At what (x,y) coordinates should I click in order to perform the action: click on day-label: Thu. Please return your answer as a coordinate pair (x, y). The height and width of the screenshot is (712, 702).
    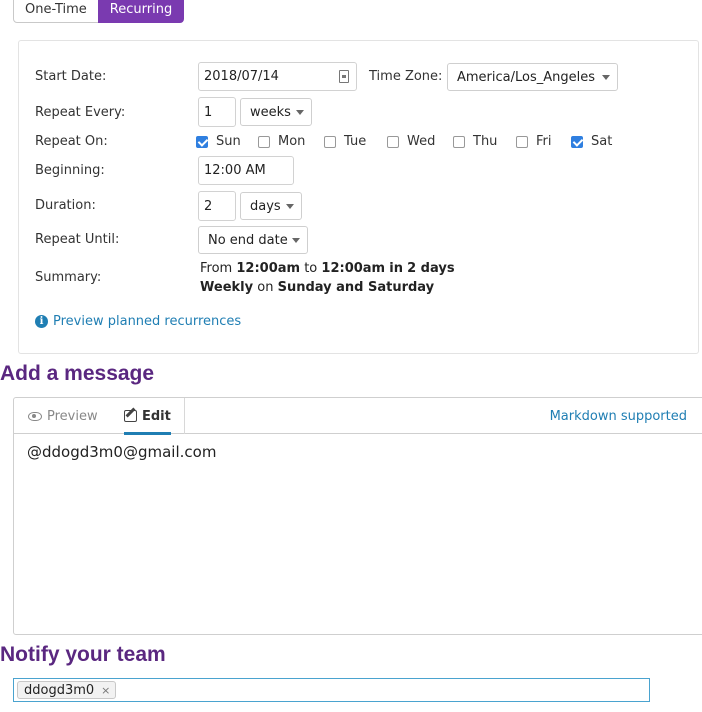
    Looking at the image, I should click on (485, 141).